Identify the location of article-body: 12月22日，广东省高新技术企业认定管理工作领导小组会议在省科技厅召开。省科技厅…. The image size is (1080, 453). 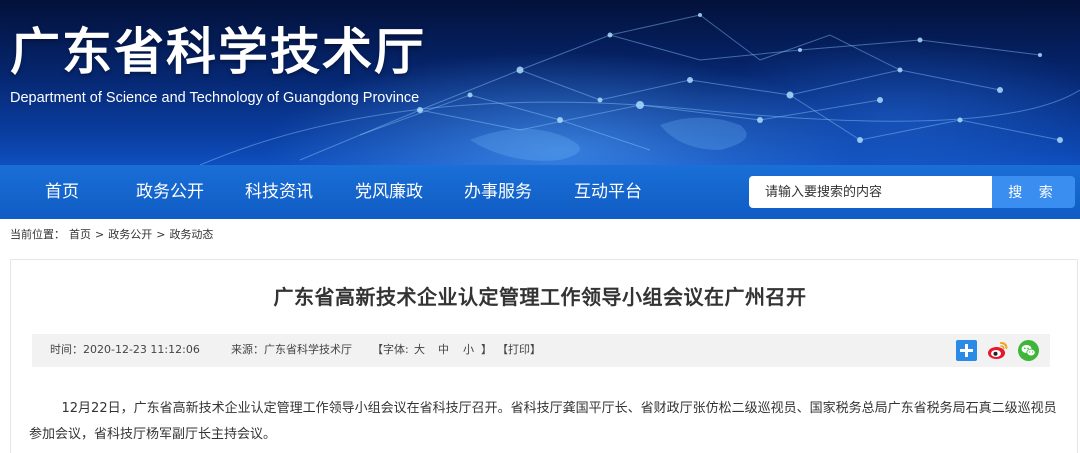
(544, 422).